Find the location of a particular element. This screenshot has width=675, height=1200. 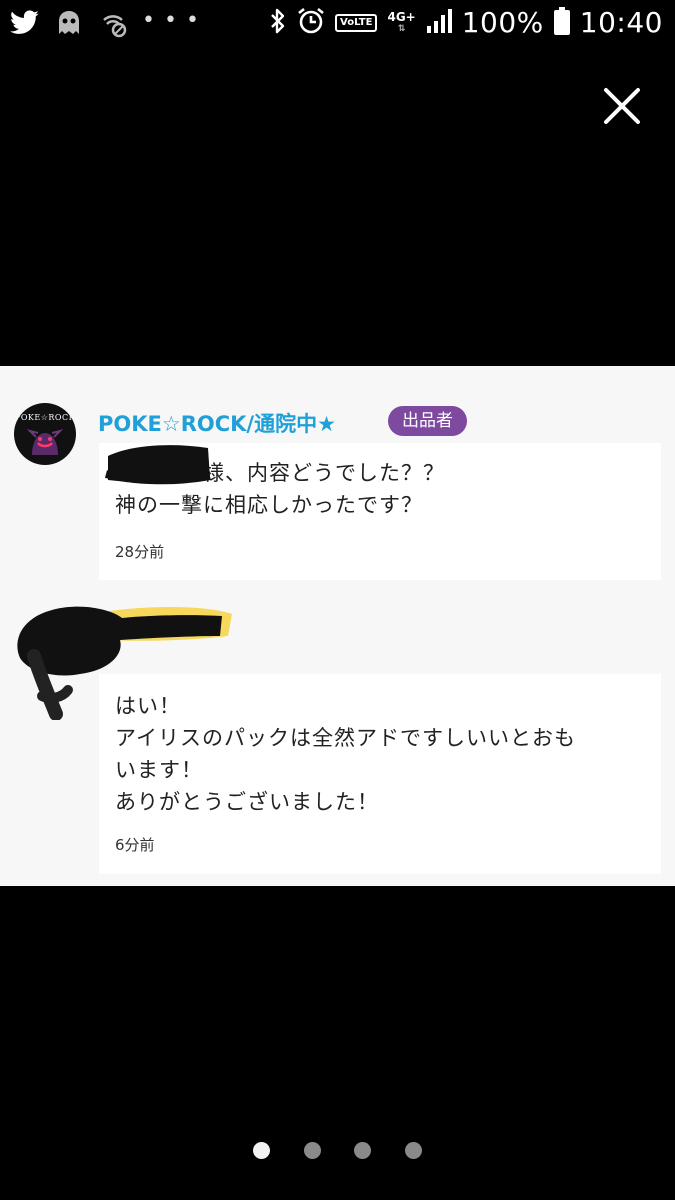

signal-icon is located at coordinates (439, 23).